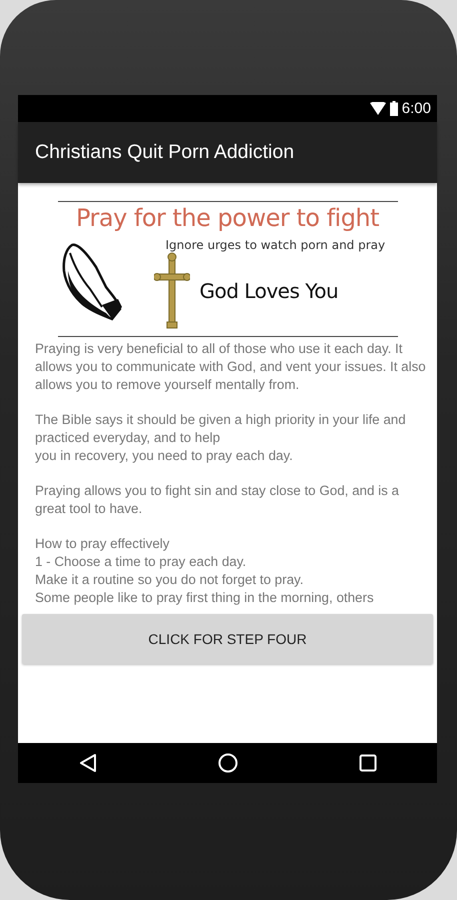  Describe the element at coordinates (164, 152) in the screenshot. I see `app-title: Christians Quit Porn Addiction` at that location.